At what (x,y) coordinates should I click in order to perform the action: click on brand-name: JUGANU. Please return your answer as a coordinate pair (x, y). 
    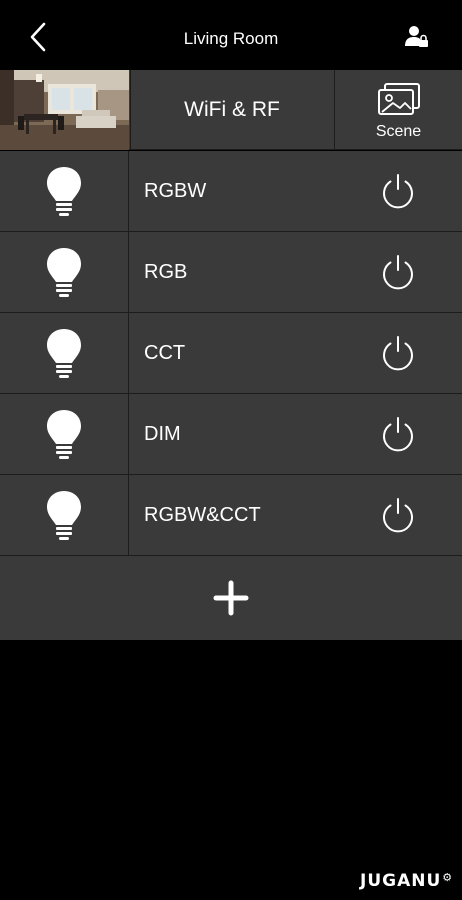
    Looking at the image, I should click on (401, 881).